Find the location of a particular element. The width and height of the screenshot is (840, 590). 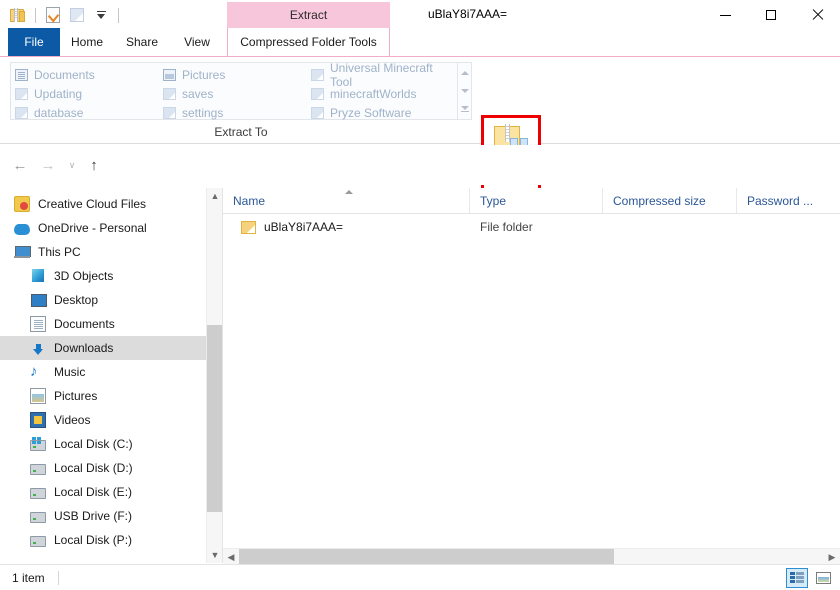

column-header-type: Type is located at coordinates (536, 200).